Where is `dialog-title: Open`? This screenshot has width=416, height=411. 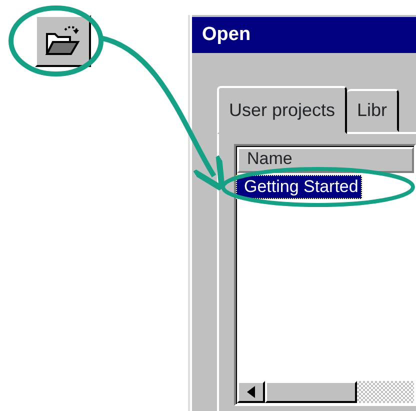 dialog-title: Open is located at coordinates (304, 35).